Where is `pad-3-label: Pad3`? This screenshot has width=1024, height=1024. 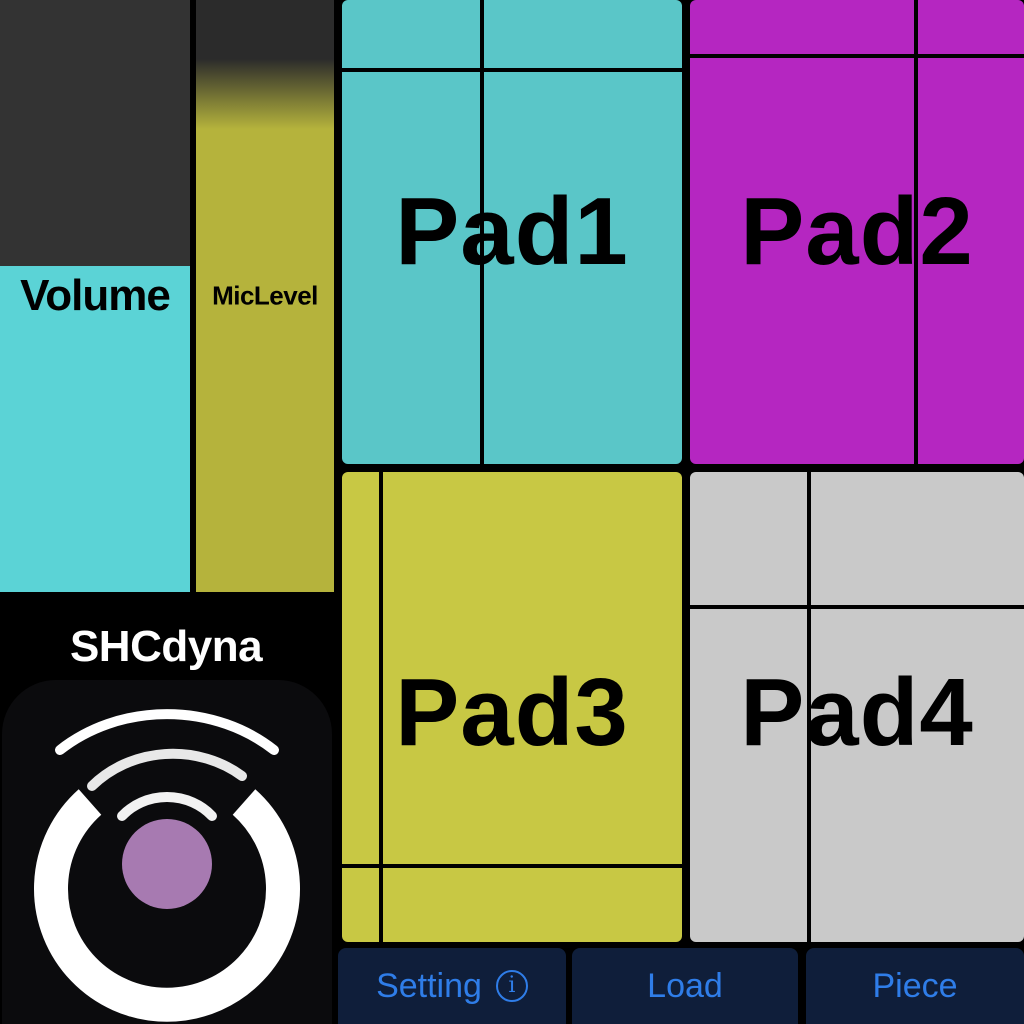
pad-3-label: Pad3 is located at coordinates (512, 712).